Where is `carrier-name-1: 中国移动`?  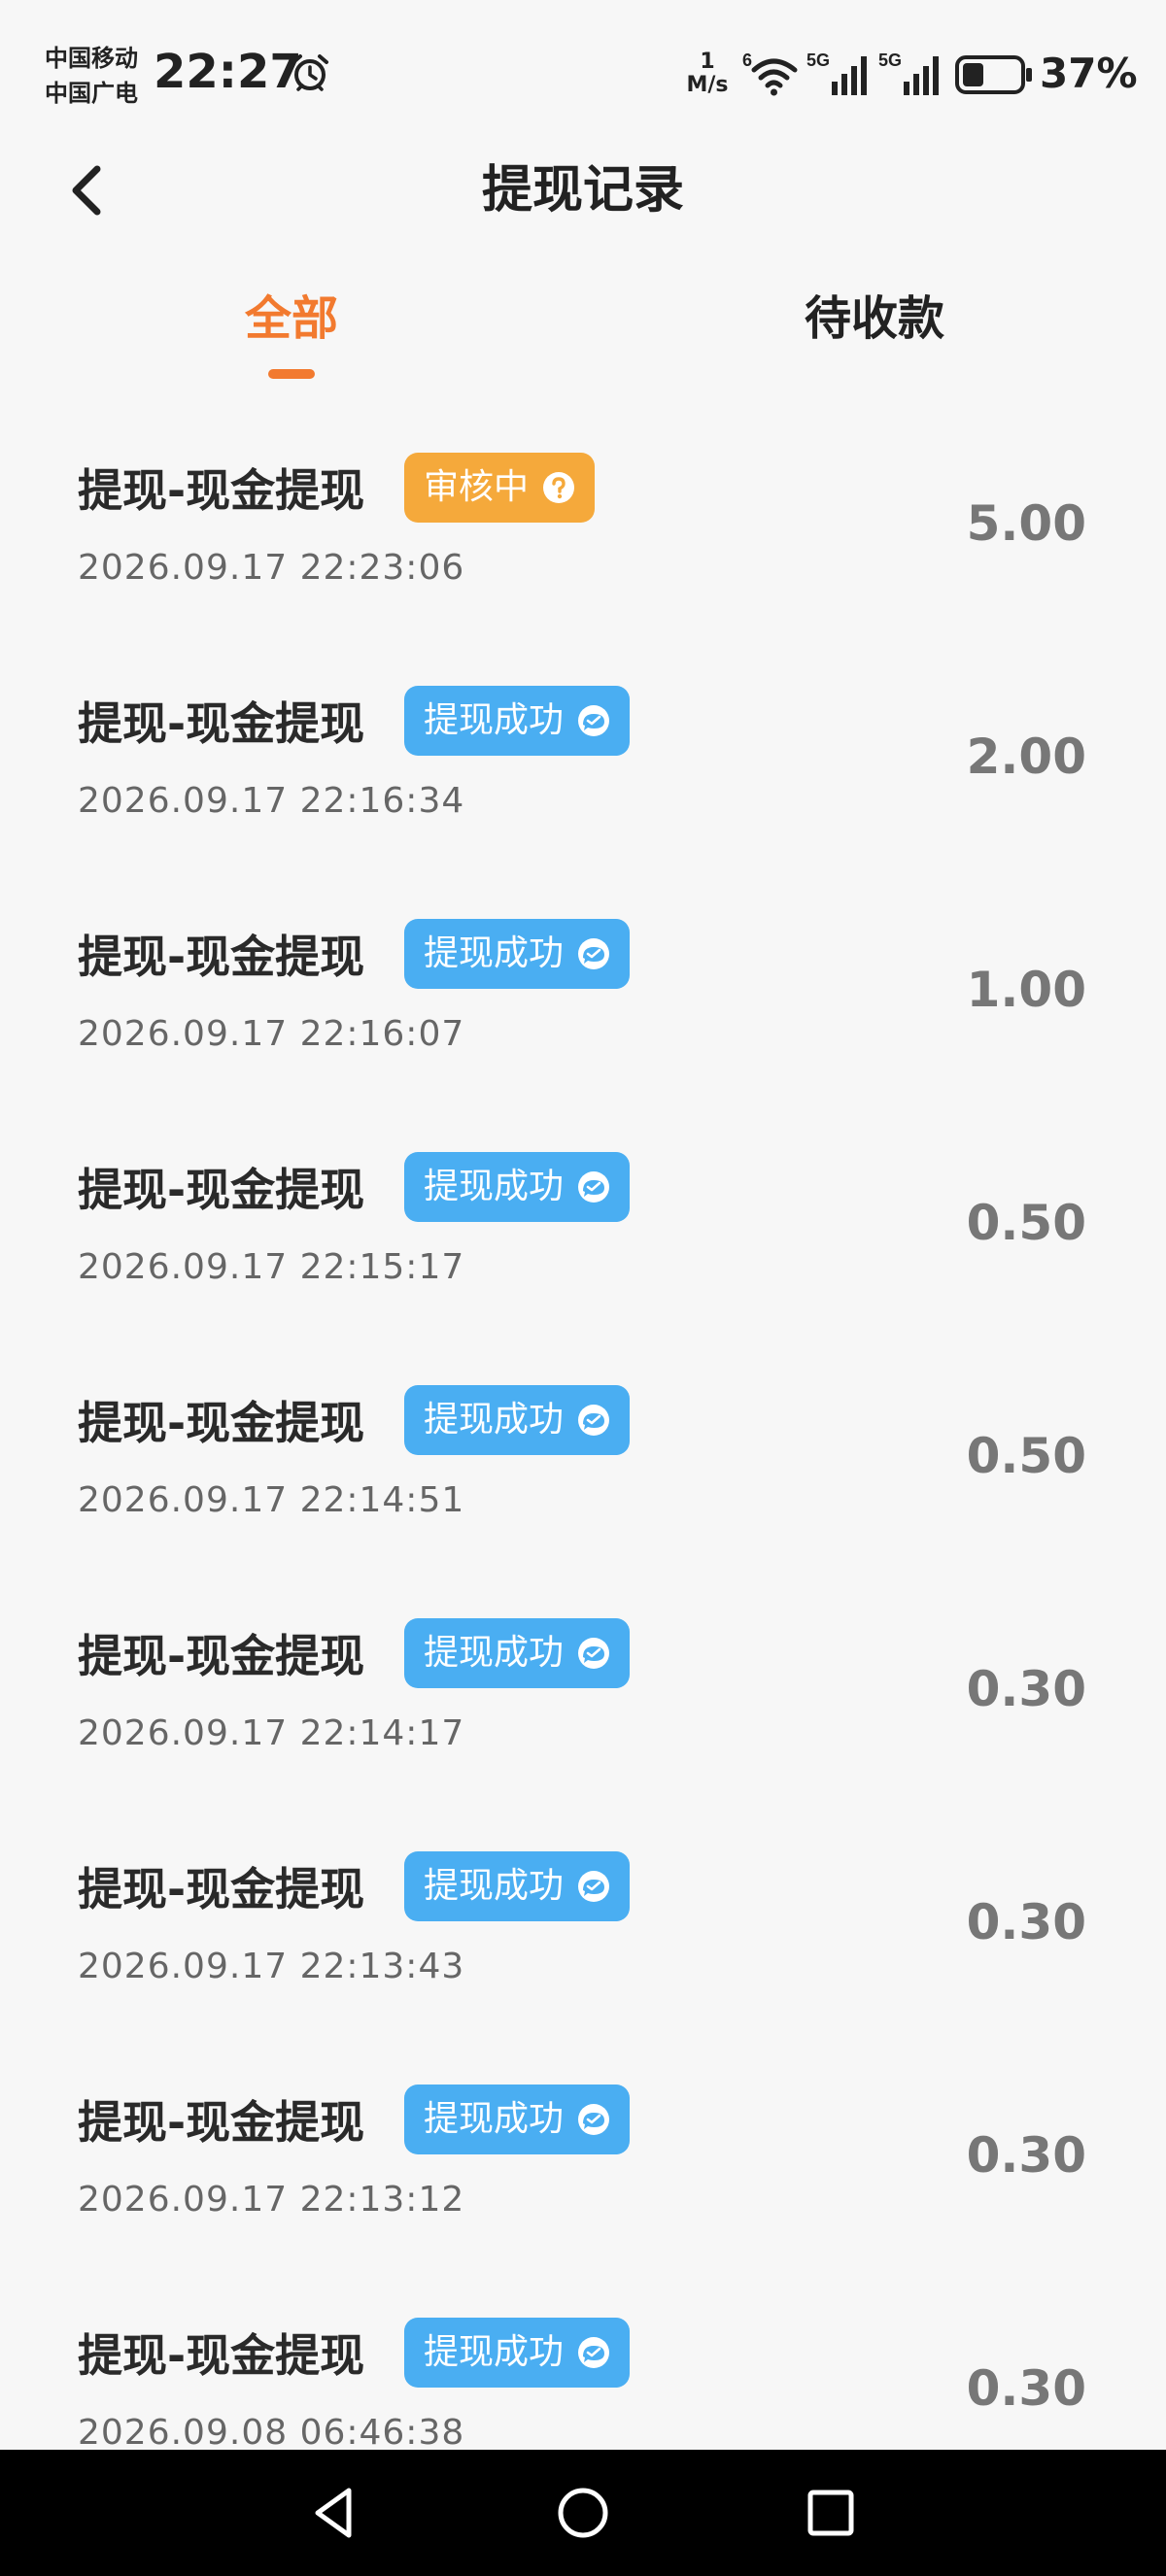 carrier-name-1: 中国移动 is located at coordinates (91, 58).